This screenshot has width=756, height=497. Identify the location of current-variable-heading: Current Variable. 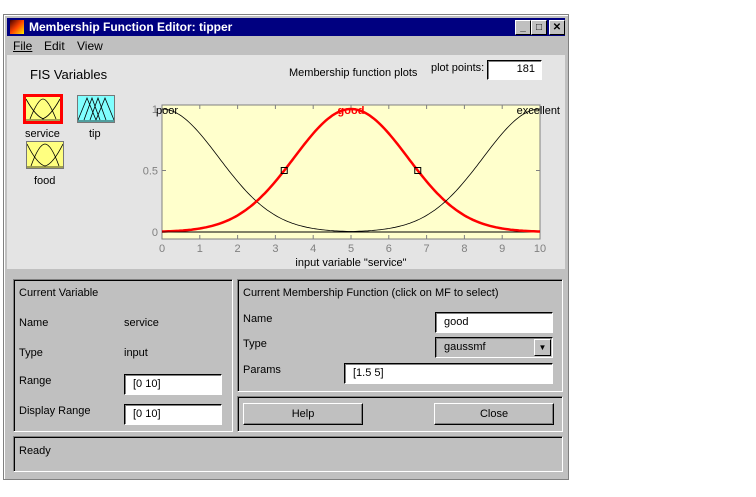
(59, 293).